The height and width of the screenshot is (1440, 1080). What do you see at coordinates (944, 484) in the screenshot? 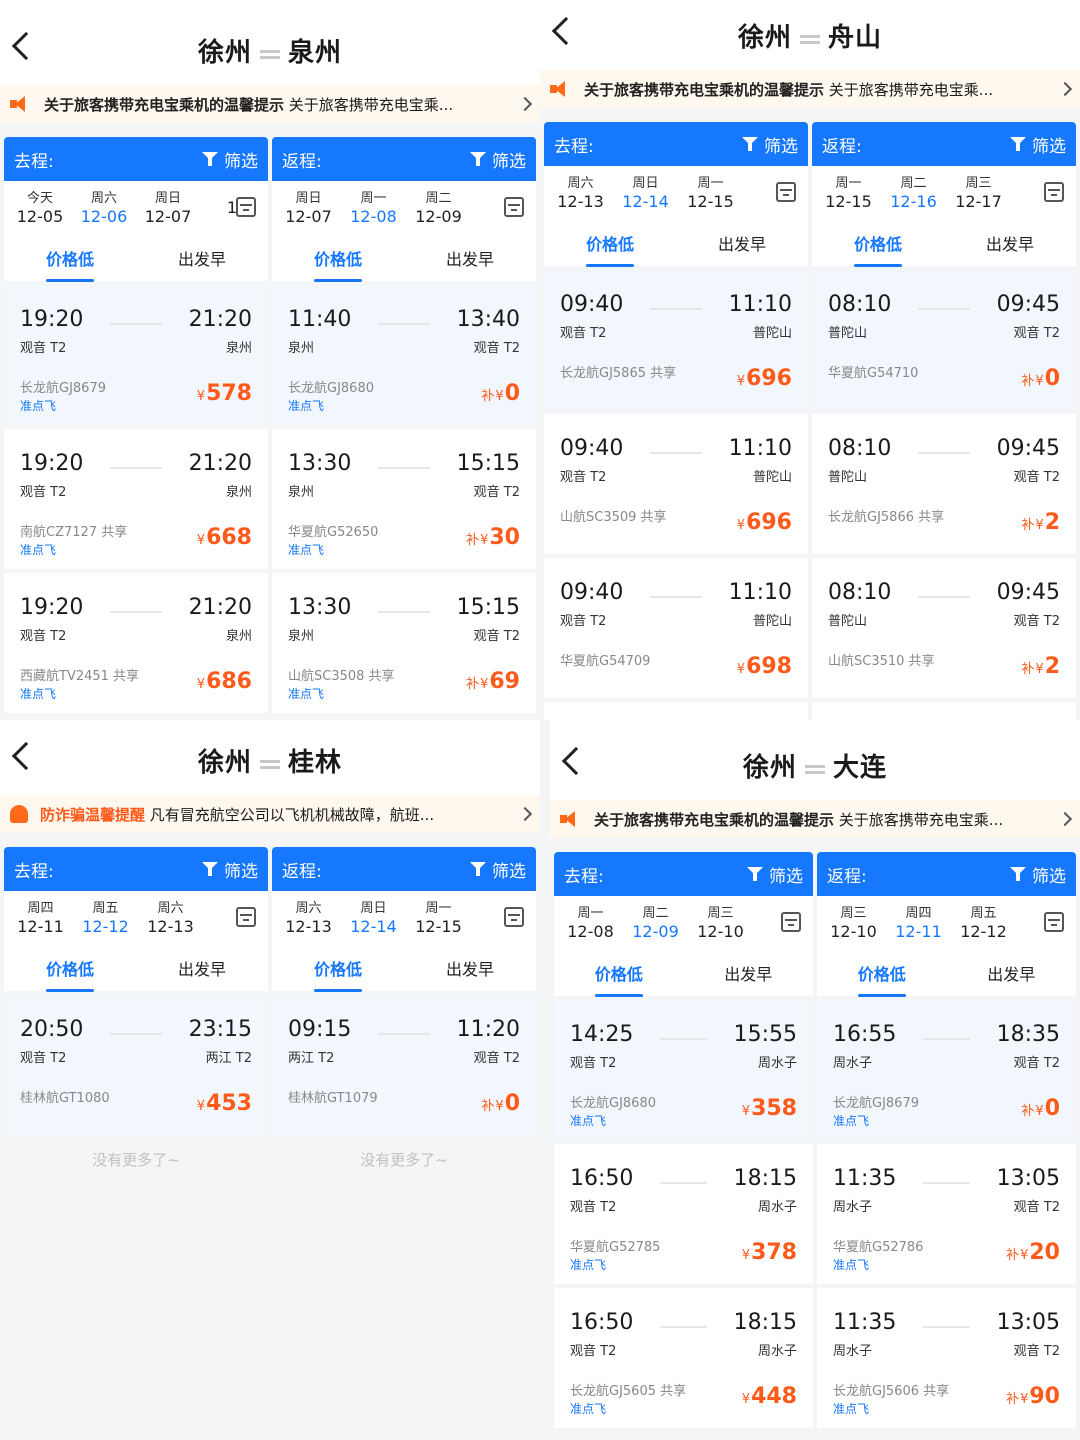
I see `flight-card: 08:10 09:45 普陀山 观音 T2 长龙航GJ5866 共享 补¥2` at bounding box center [944, 484].